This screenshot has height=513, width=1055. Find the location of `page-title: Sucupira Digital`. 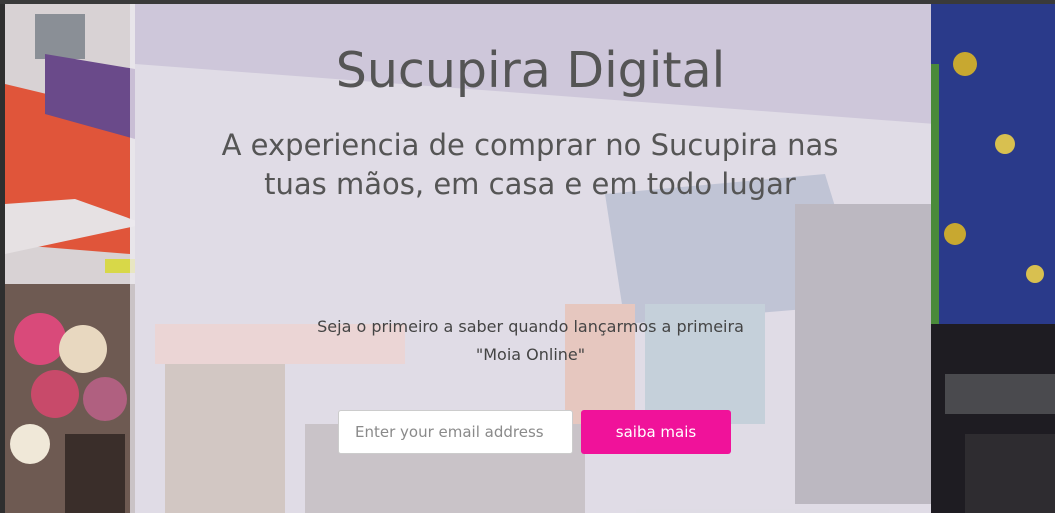

page-title: Sucupira Digital is located at coordinates (530, 70).